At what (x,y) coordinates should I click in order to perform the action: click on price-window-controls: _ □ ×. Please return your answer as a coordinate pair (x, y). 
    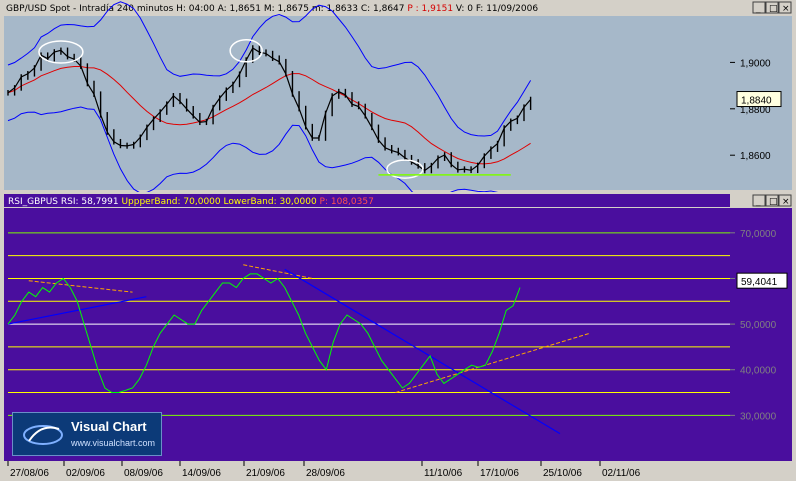
    Looking at the image, I should click on (772, 7).